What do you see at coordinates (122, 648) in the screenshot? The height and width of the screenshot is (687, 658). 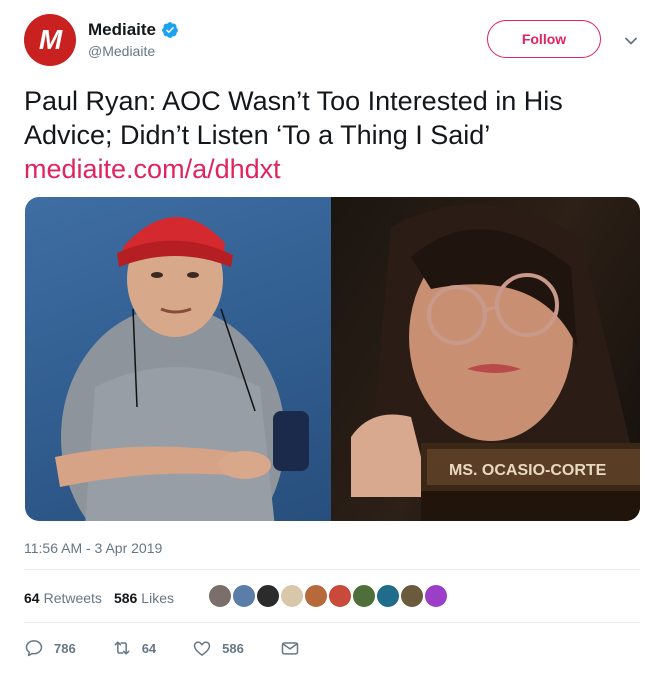 I see `retweet-icon` at bounding box center [122, 648].